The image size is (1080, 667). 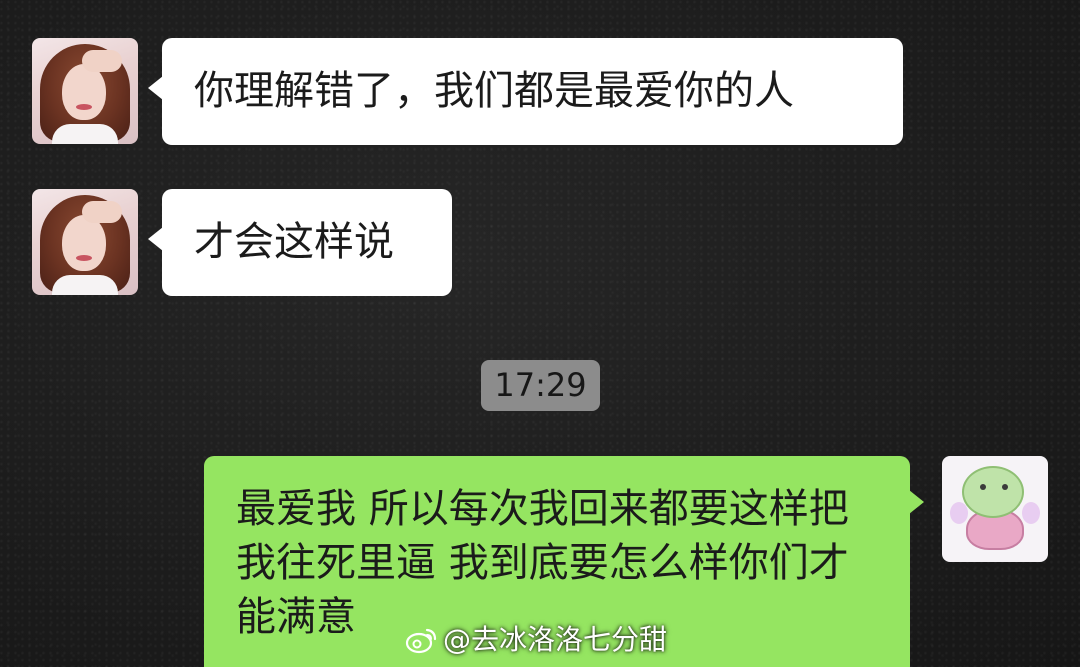 What do you see at coordinates (959, 513) in the screenshot?
I see `avatar-wing-left` at bounding box center [959, 513].